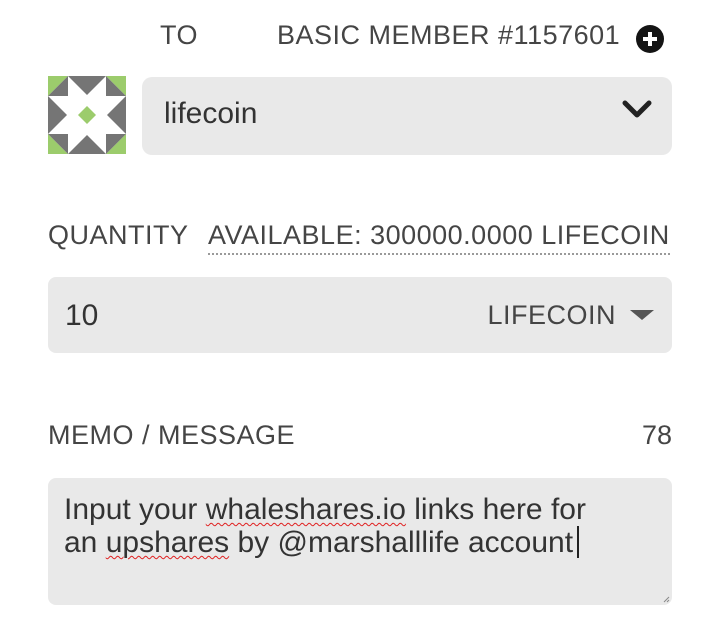  Describe the element at coordinates (551, 314) in the screenshot. I see `asset-value: LIFECOIN` at that location.